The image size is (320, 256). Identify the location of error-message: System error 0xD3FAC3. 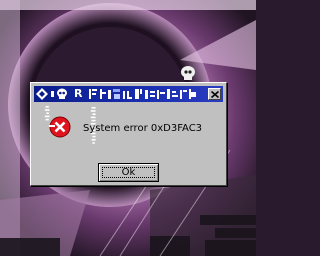
(143, 128).